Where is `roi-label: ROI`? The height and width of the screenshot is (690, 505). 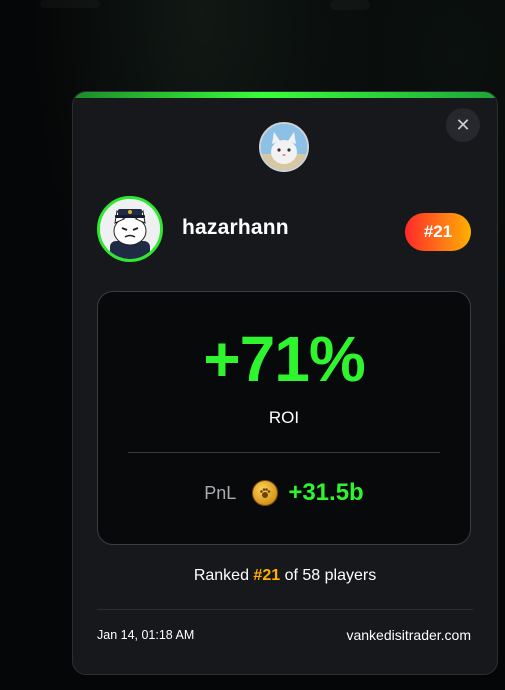
roi-label: ROI is located at coordinates (284, 417).